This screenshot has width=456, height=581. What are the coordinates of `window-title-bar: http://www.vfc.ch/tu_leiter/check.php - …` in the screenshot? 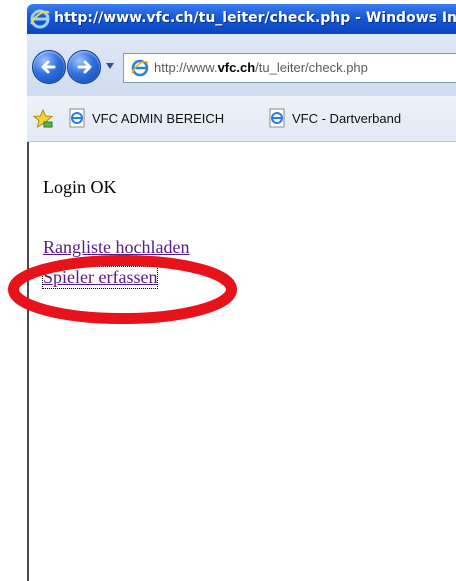 It's located at (241, 19).